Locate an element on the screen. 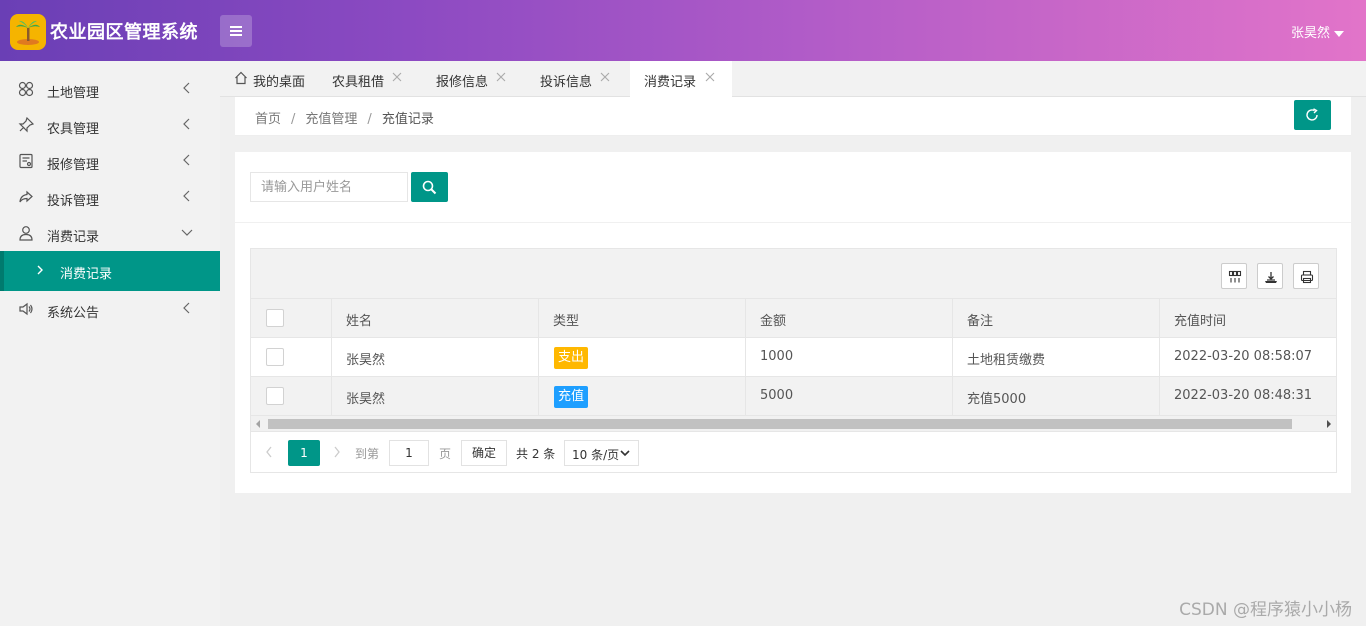 Image resolution: width=1366 pixels, height=626 pixels. cell-time: 2022-03-20 08:58:07 is located at coordinates (1243, 356).